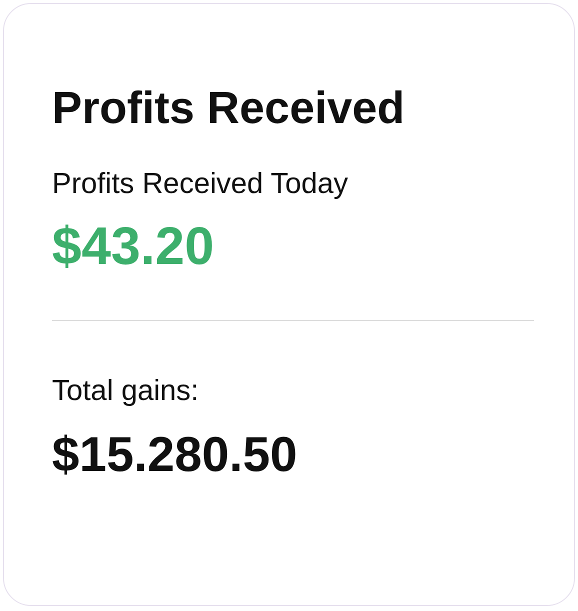 This screenshot has width=578, height=611. Describe the element at coordinates (201, 184) in the screenshot. I see `today-label: Profits Received Today` at that location.